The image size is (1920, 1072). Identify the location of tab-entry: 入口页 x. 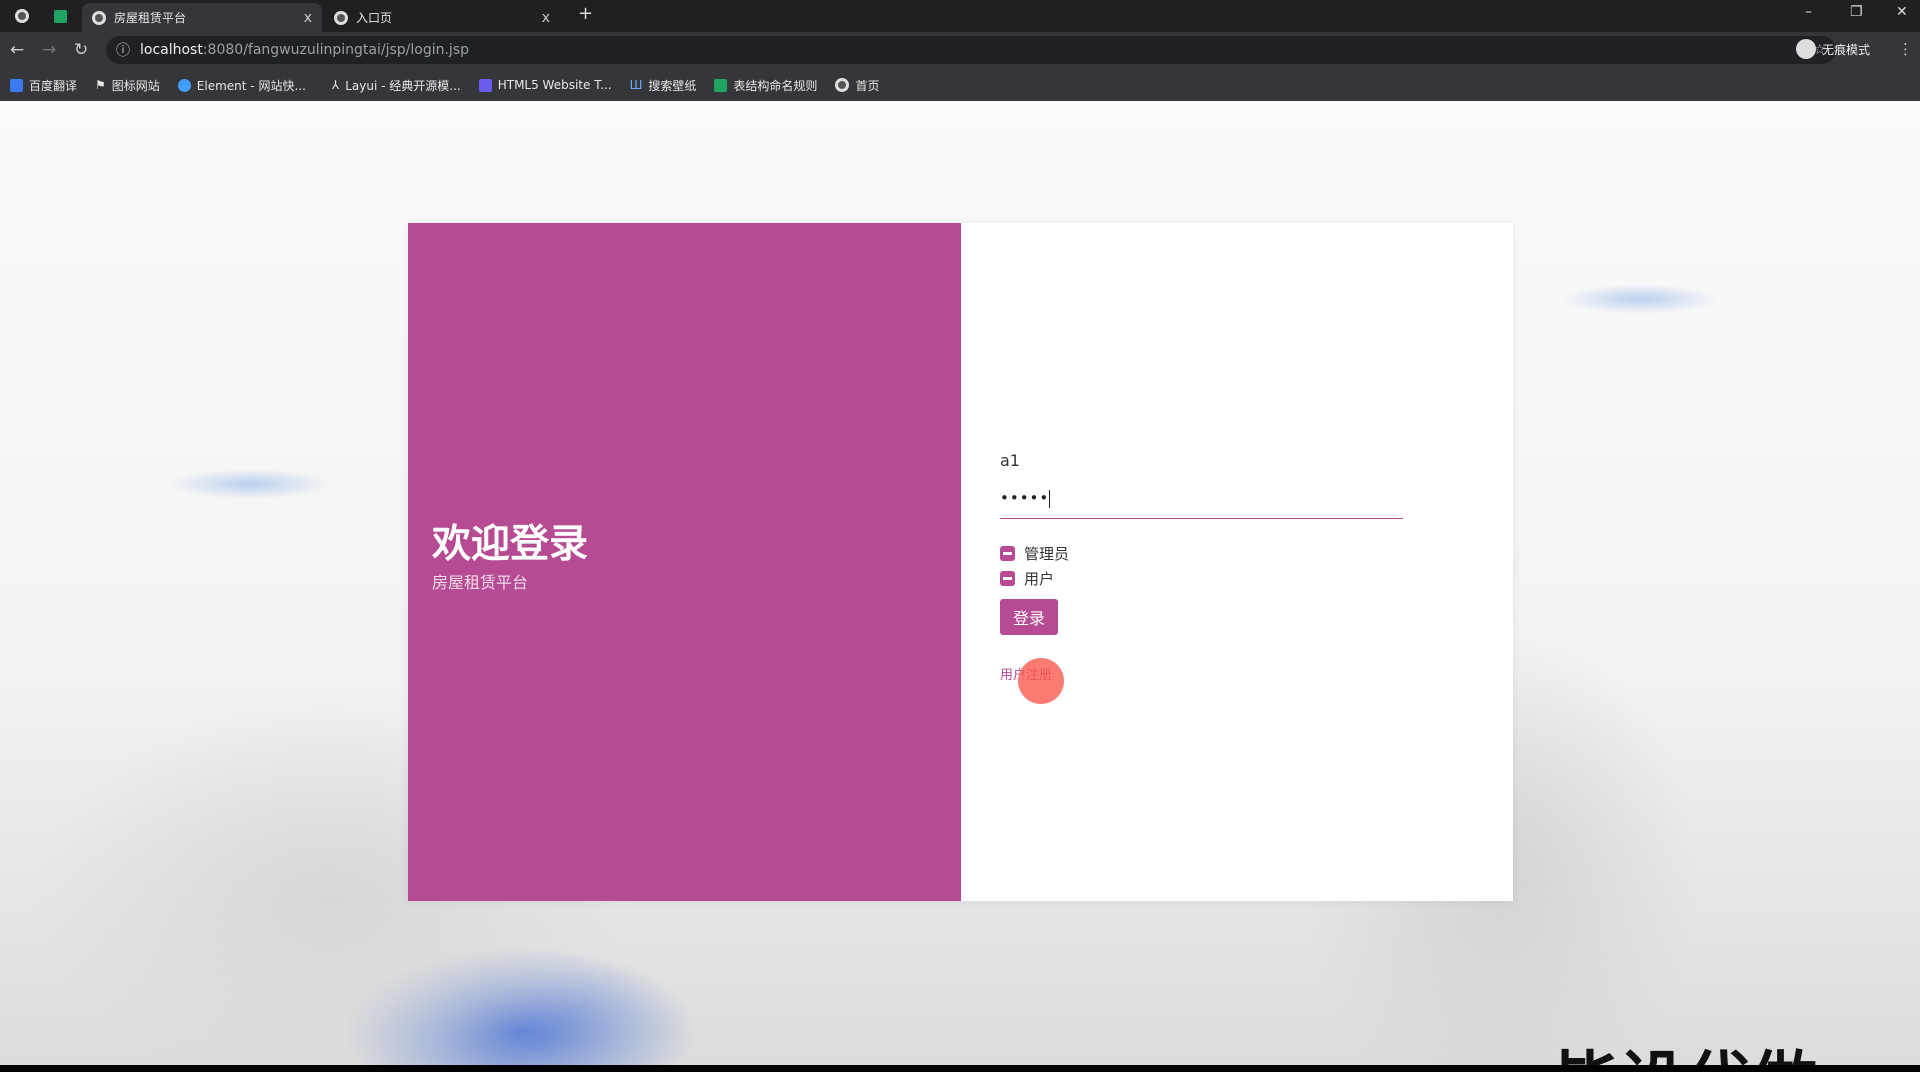
(442, 17).